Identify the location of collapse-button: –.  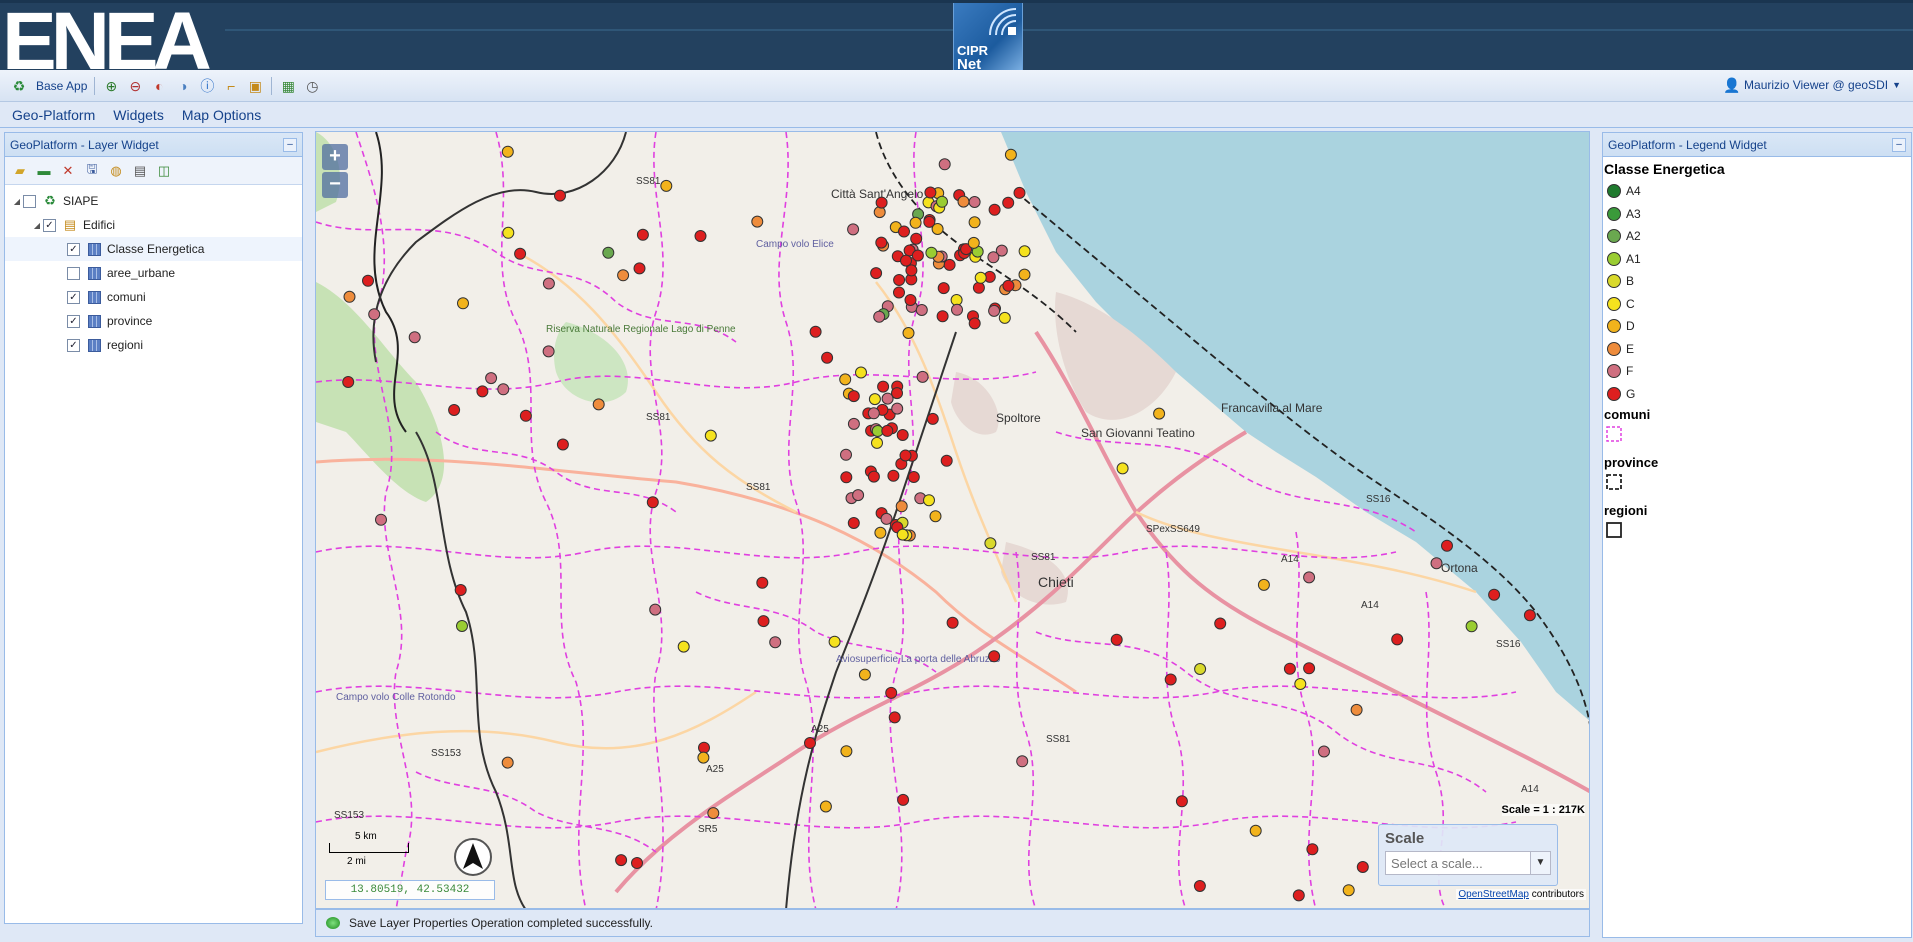
(1899, 145).